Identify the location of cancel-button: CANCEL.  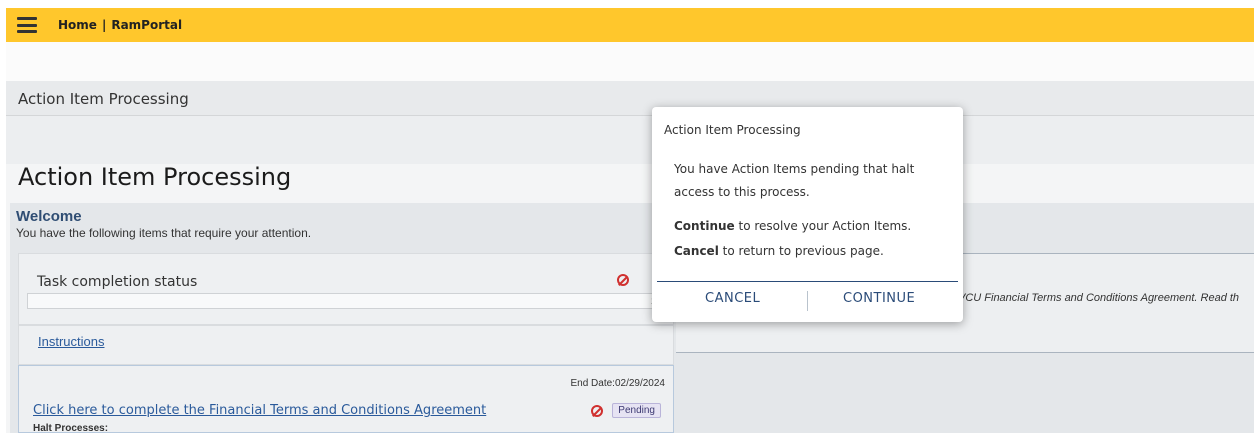
(732, 298).